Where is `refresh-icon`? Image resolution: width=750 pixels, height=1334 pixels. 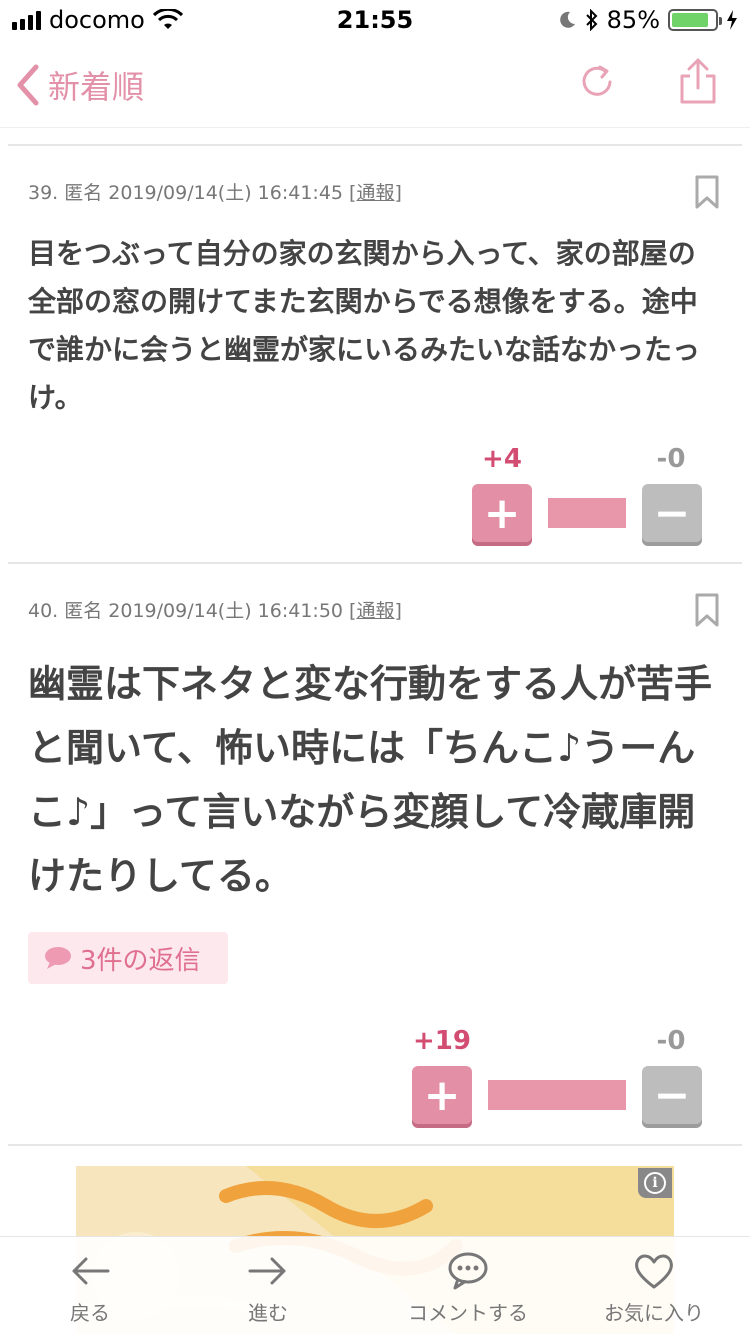 refresh-icon is located at coordinates (598, 82).